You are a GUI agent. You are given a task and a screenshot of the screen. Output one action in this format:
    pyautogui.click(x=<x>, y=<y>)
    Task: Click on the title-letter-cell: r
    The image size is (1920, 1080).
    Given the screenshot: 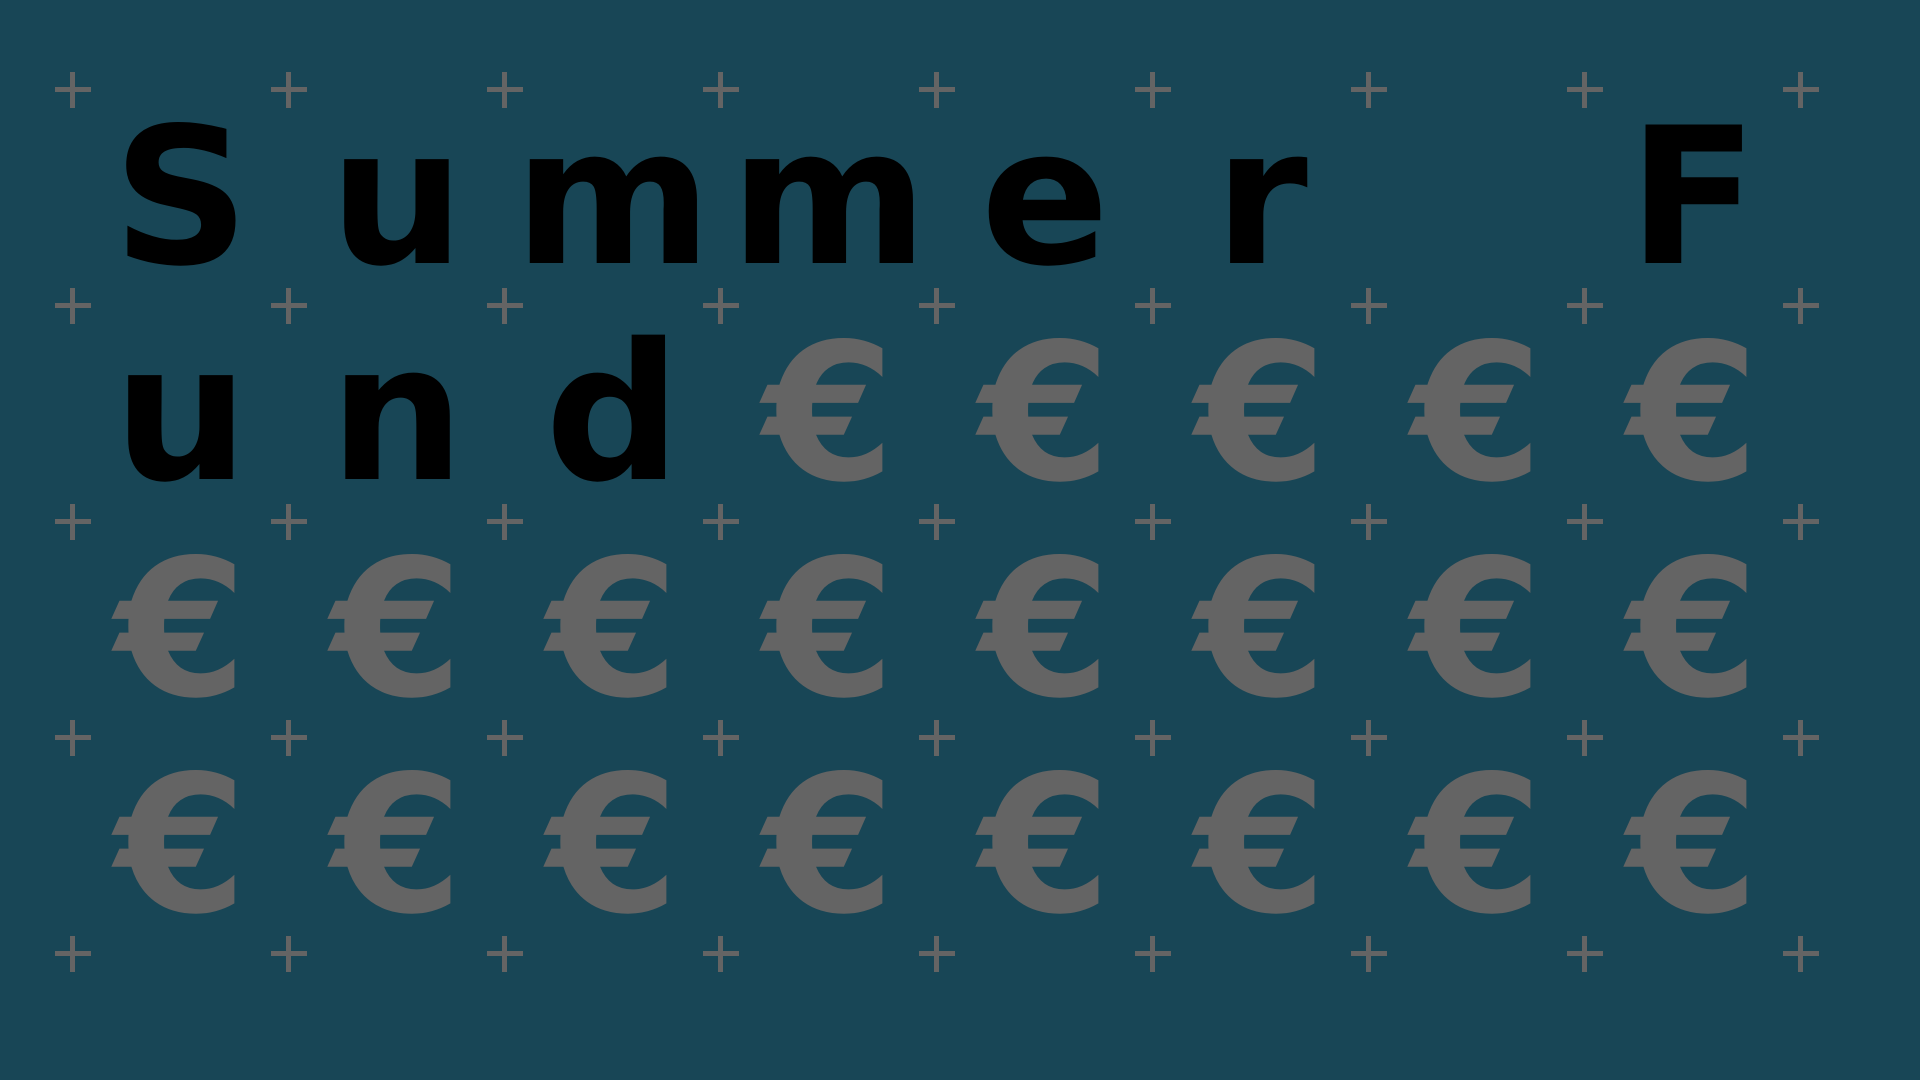 What is the action you would take?
    pyautogui.click(x=1261, y=198)
    